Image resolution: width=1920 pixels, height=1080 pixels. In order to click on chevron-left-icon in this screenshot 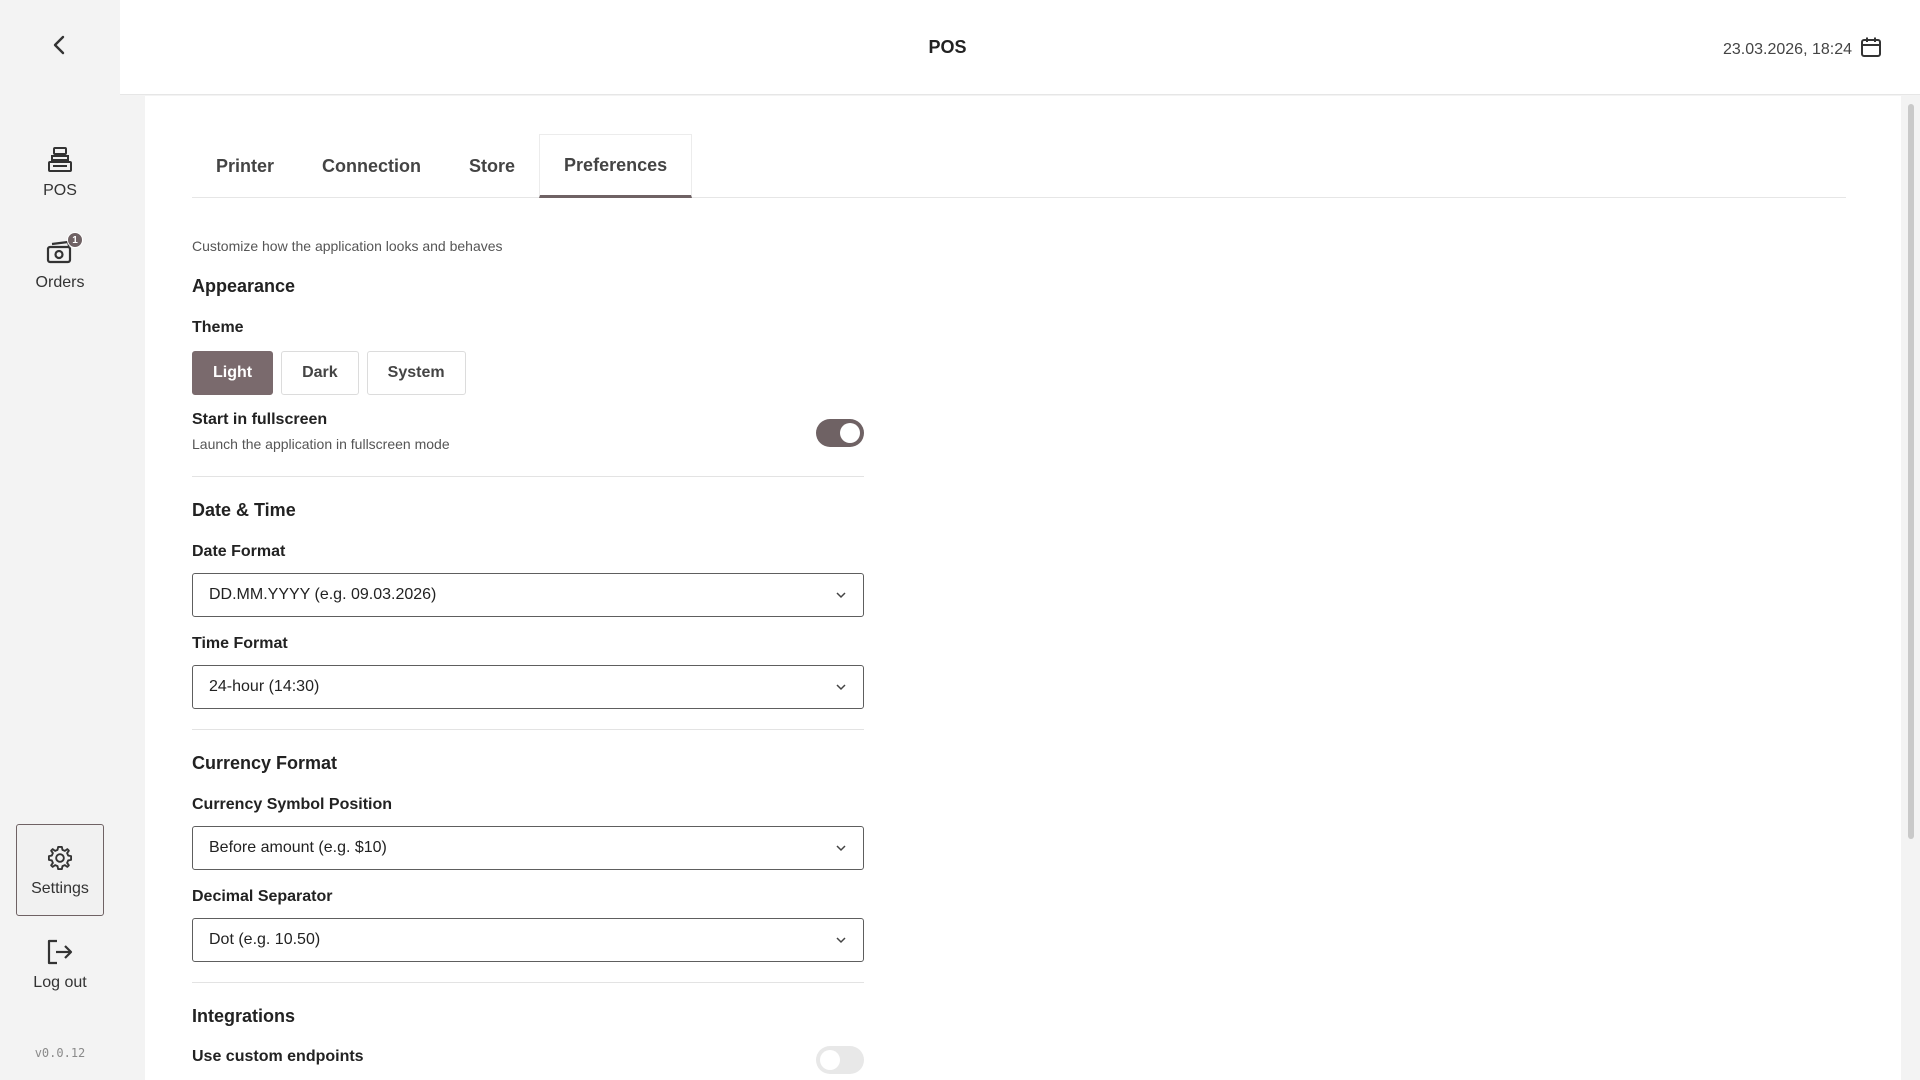, I will do `click(60, 47)`.